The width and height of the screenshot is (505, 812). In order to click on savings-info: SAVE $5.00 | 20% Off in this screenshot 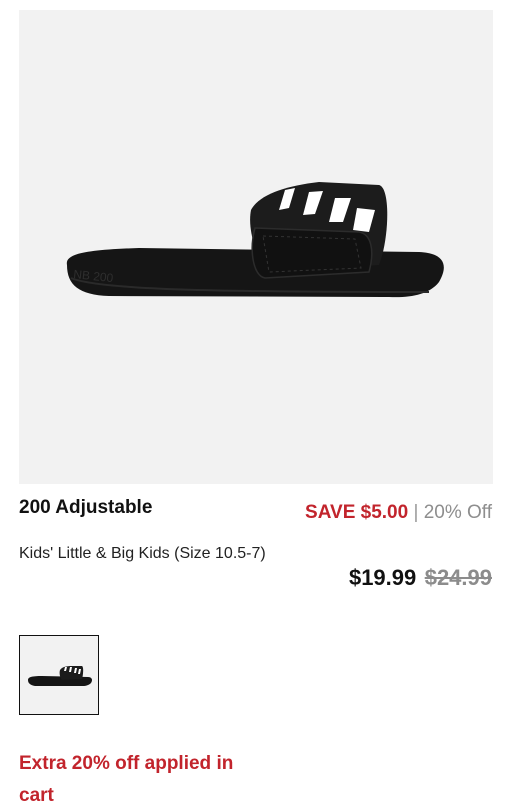, I will do `click(392, 513)`.